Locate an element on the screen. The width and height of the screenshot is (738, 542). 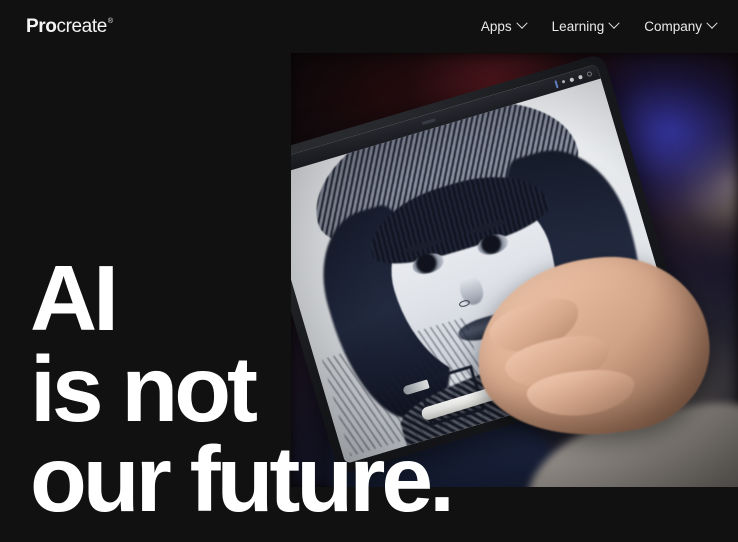
nav-label-company: Company is located at coordinates (673, 26).